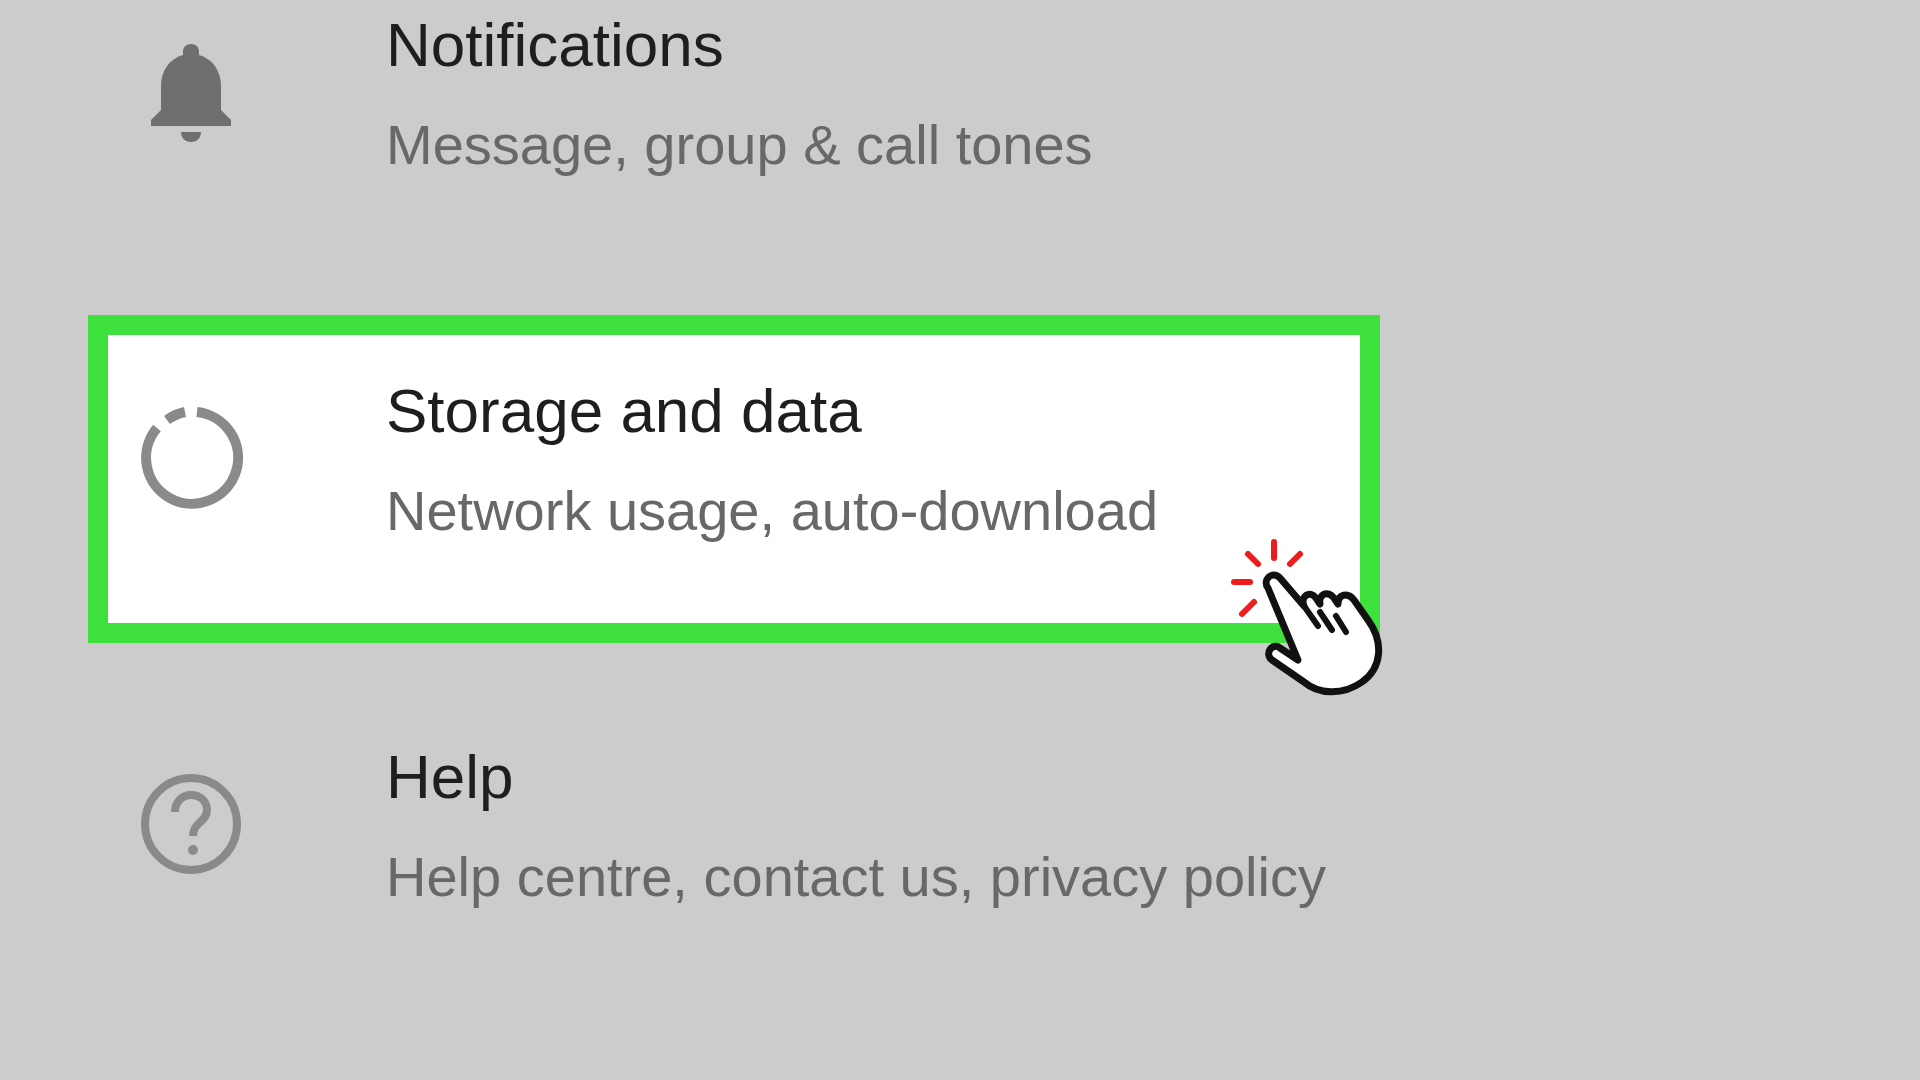 The width and height of the screenshot is (1920, 1080). Describe the element at coordinates (772, 511) in the screenshot. I see `setting-description: Network usage, auto-download` at that location.